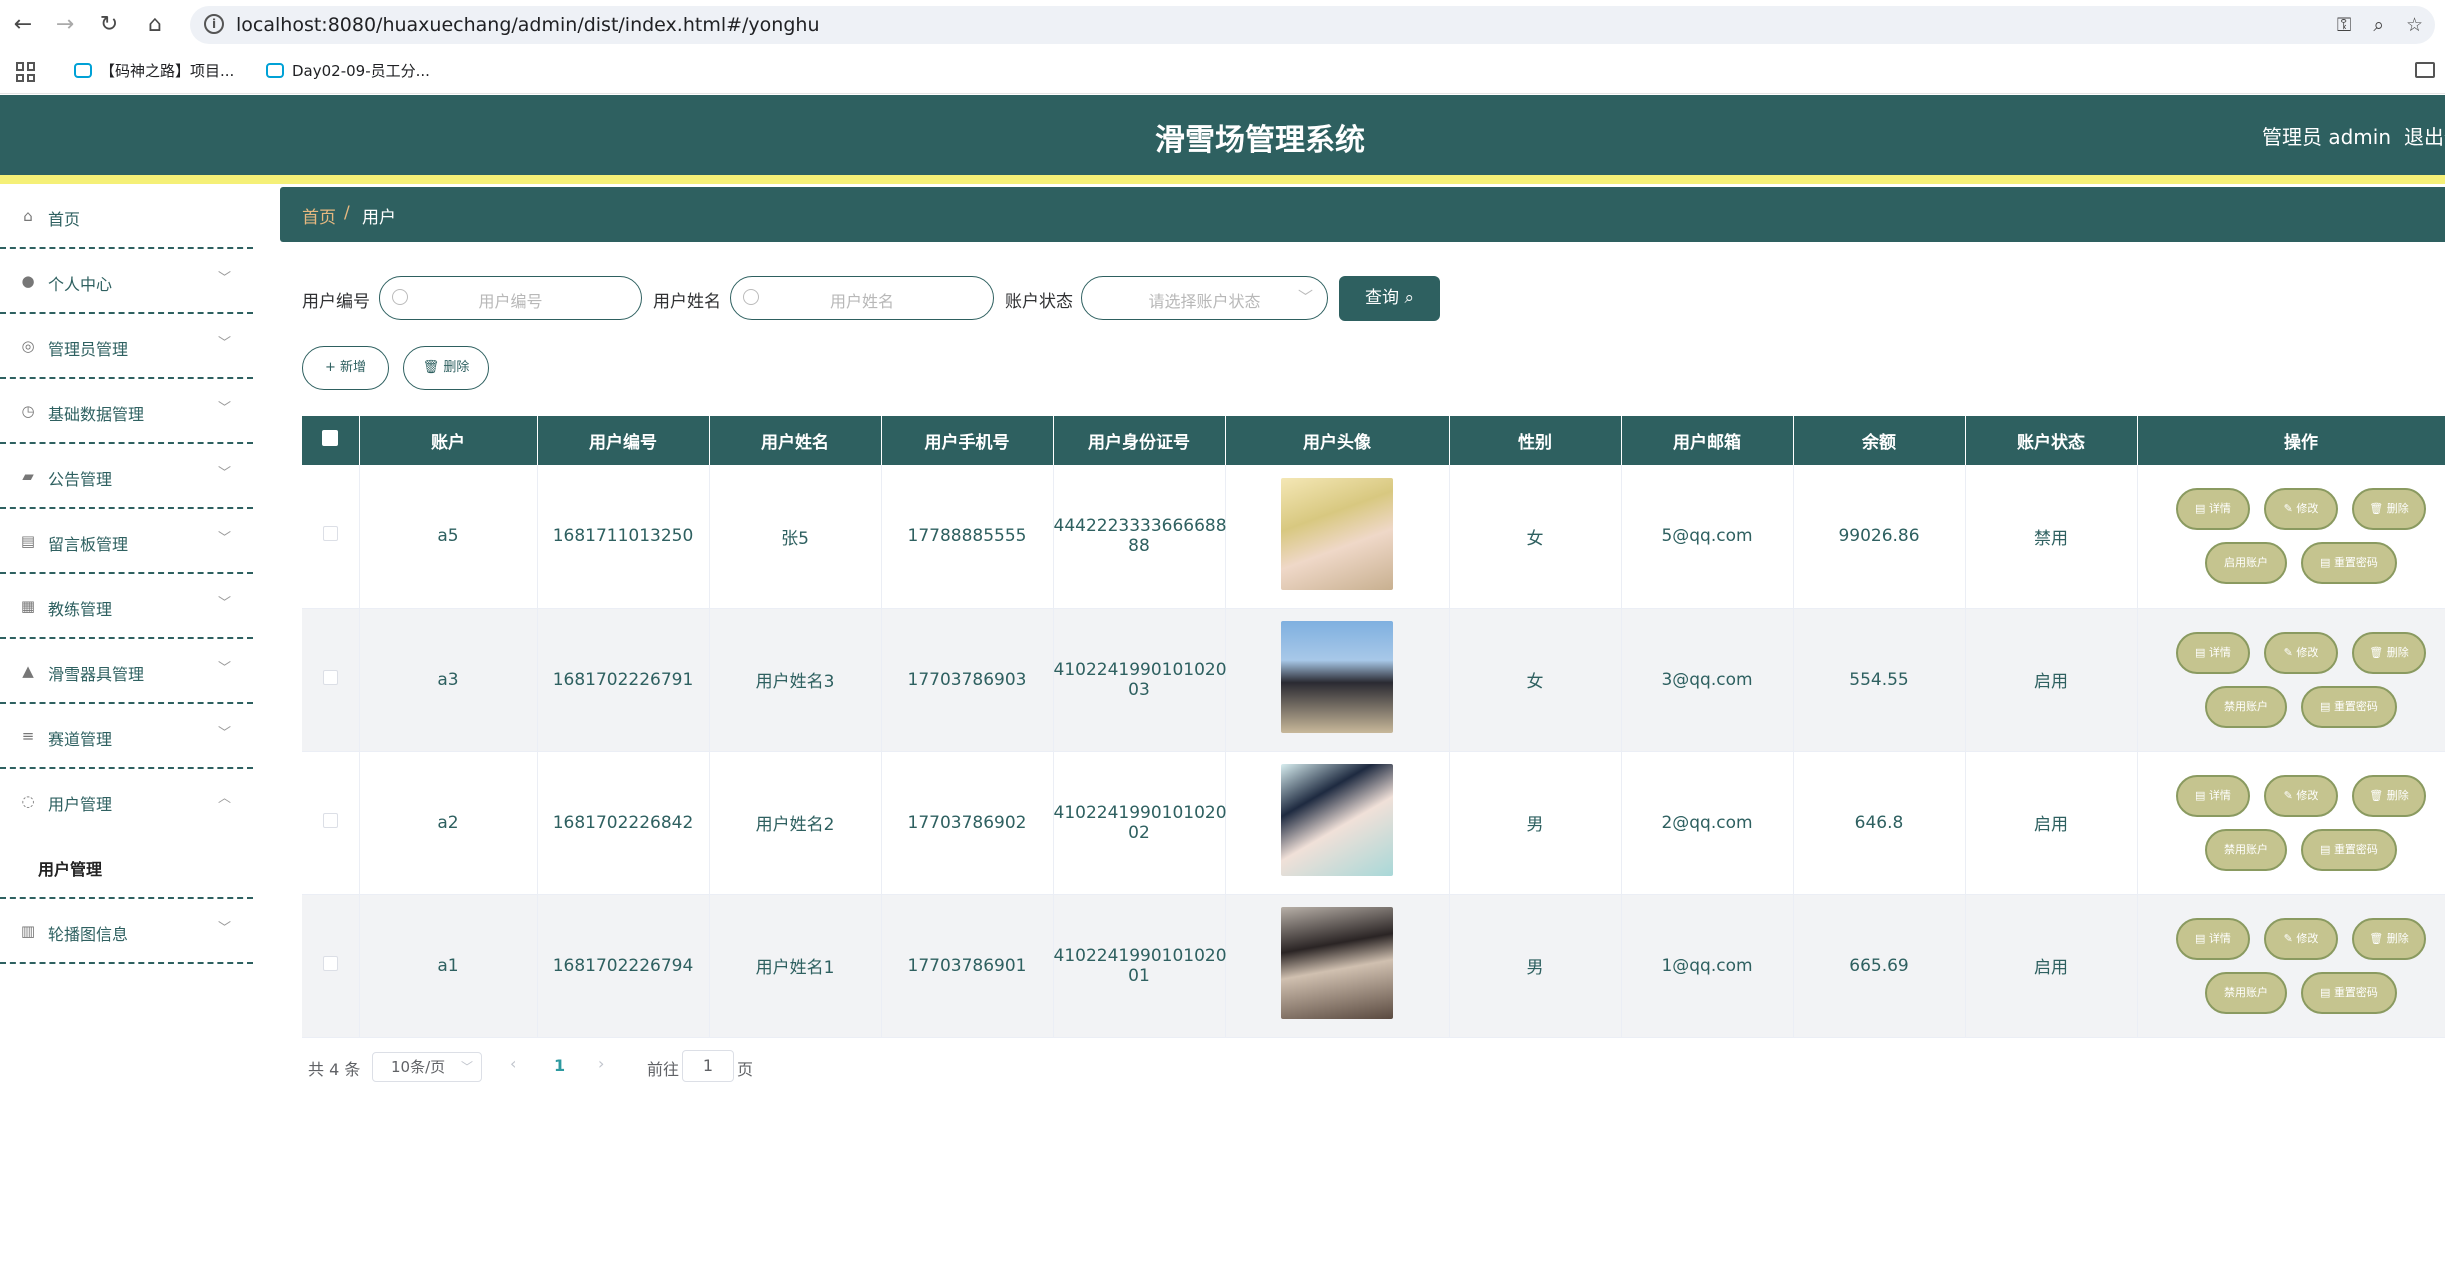 The width and height of the screenshot is (2445, 1273). Describe the element at coordinates (2344, 25) in the screenshot. I see `key-icon: ⚿` at that location.